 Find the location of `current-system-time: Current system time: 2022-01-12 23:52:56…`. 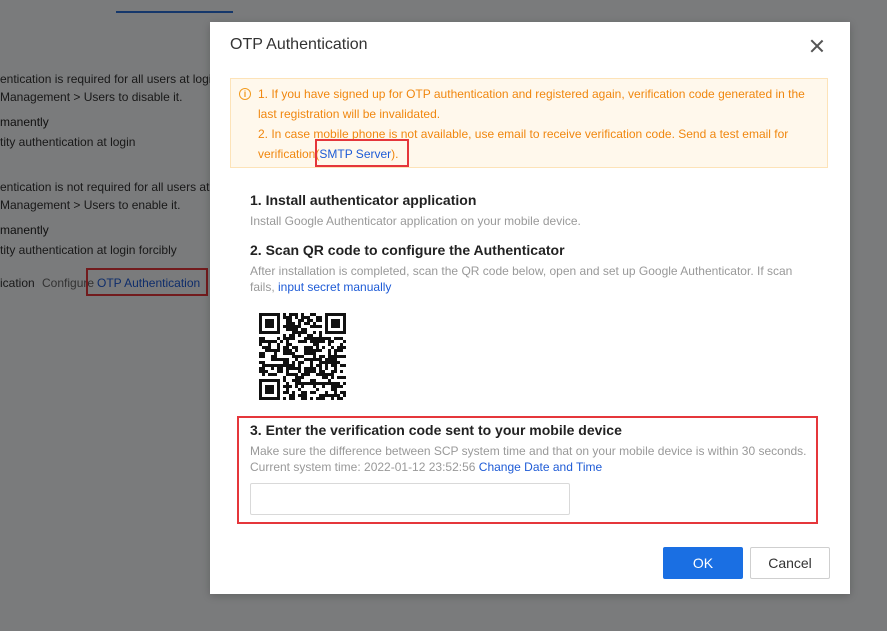

current-system-time: Current system time: 2022-01-12 23:52:56… is located at coordinates (426, 467).